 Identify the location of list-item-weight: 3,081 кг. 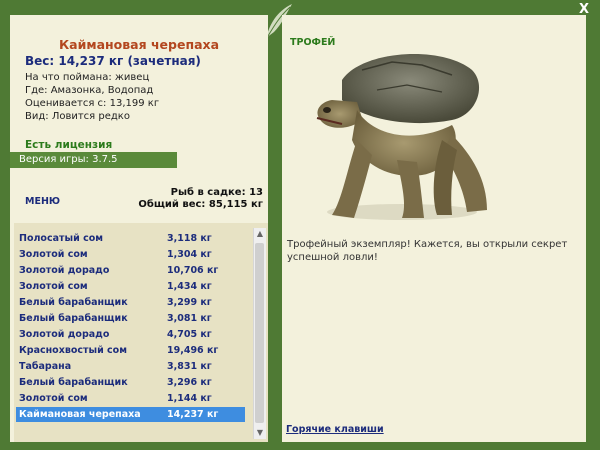
(189, 318).